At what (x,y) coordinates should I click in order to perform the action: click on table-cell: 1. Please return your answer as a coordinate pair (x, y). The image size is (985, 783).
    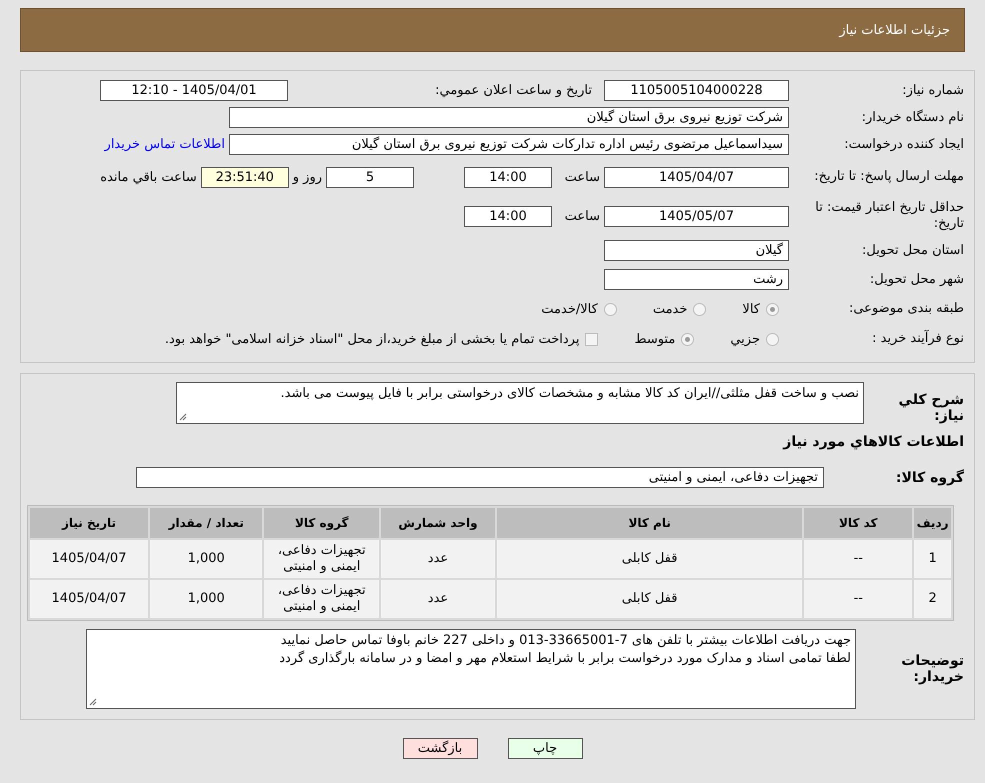
    Looking at the image, I should click on (932, 559).